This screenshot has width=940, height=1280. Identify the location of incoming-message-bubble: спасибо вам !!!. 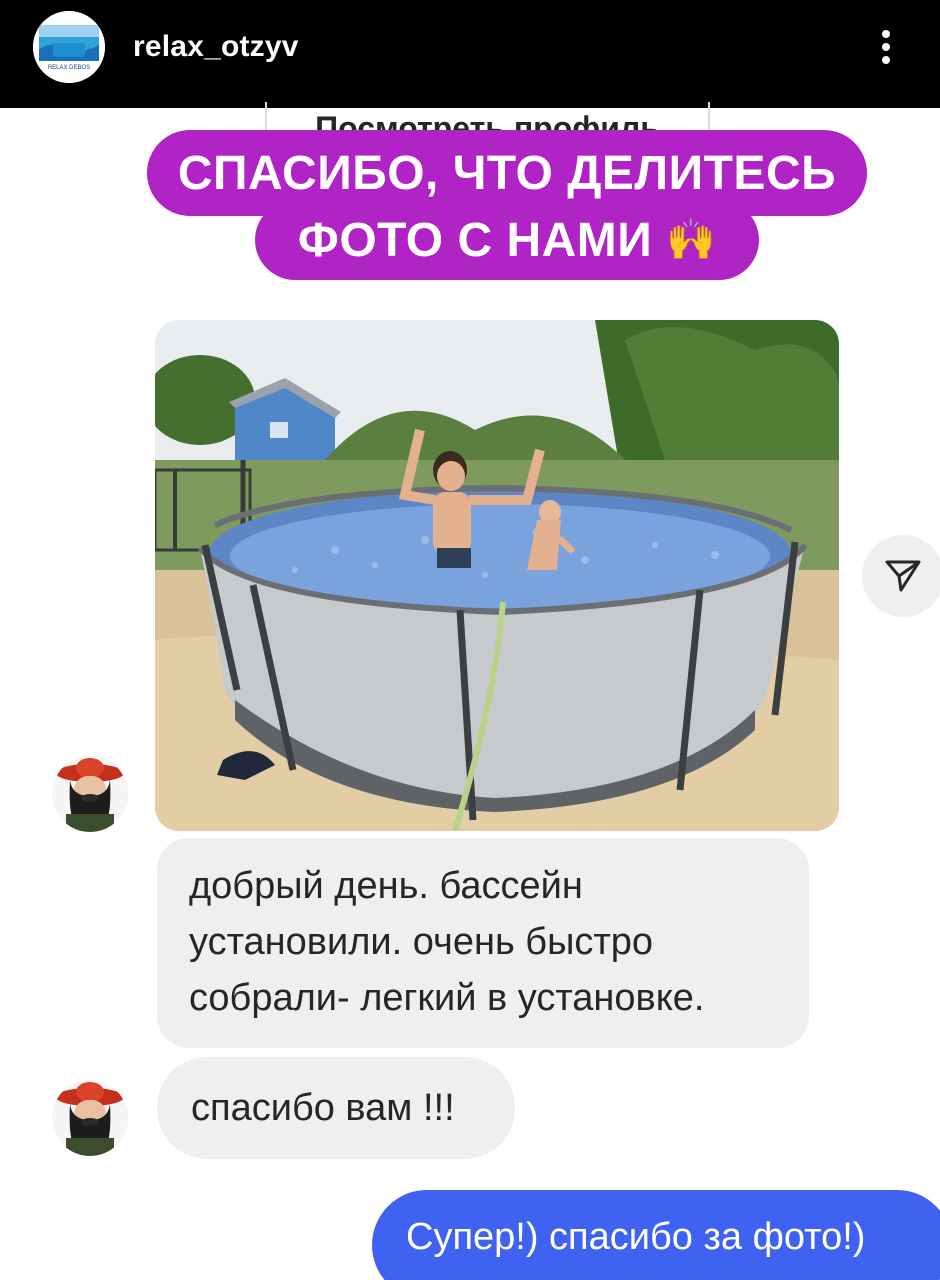
(336, 1108).